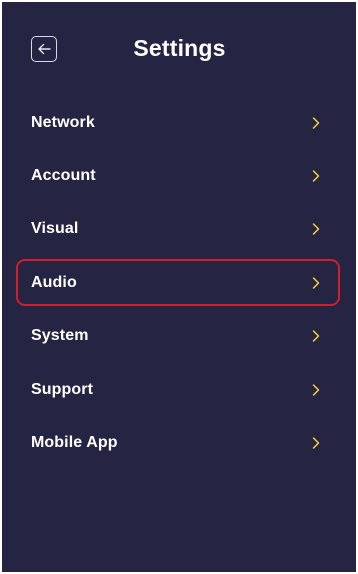 The width and height of the screenshot is (358, 574). I want to click on menu-item-mobile-app: Mobile App, so click(179, 442).